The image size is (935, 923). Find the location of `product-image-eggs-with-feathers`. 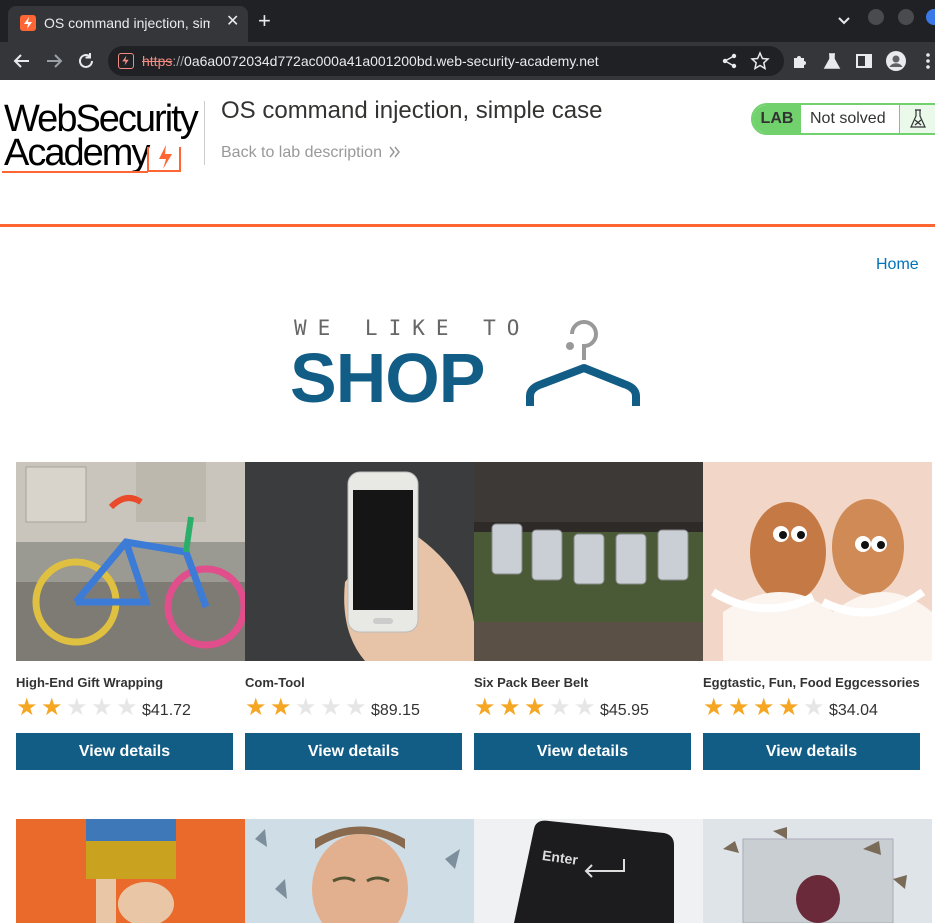

product-image-eggs-with-feathers is located at coordinates (817, 561).